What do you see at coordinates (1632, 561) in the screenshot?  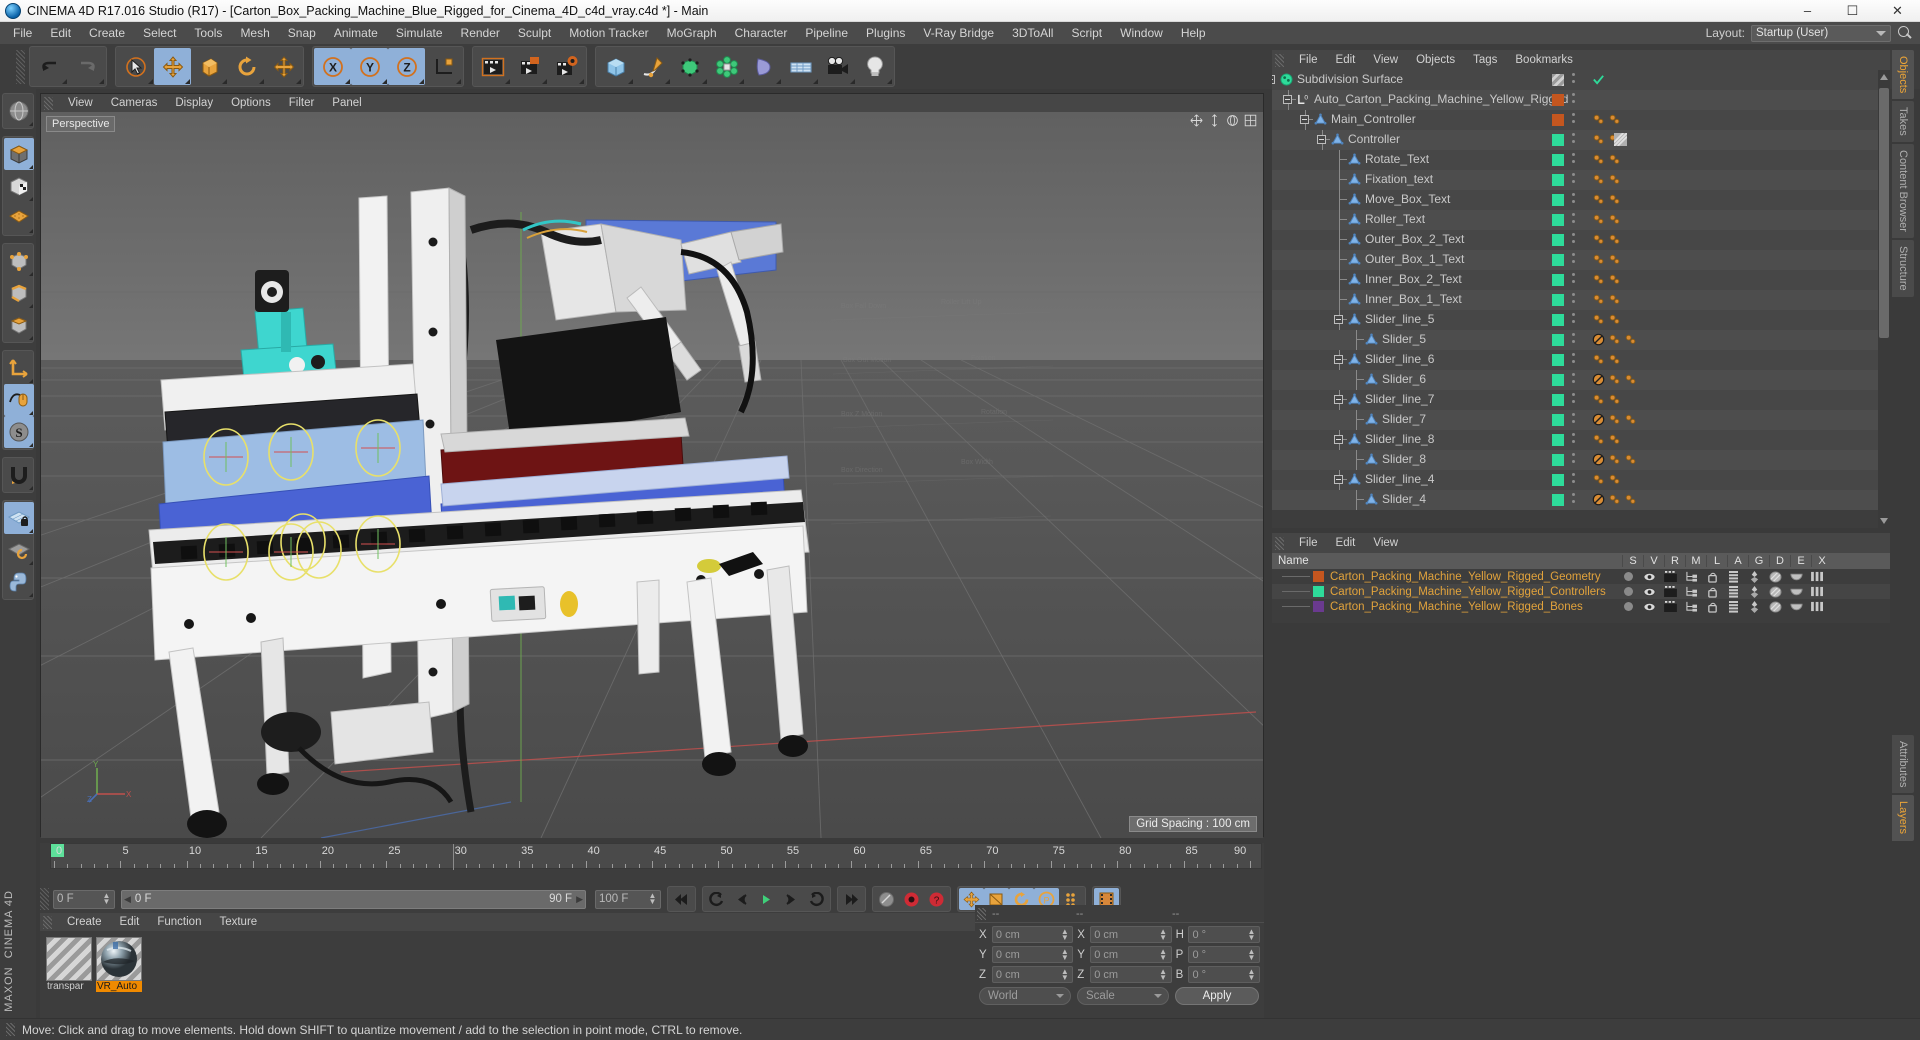 I see `layer-column-s: S` at bounding box center [1632, 561].